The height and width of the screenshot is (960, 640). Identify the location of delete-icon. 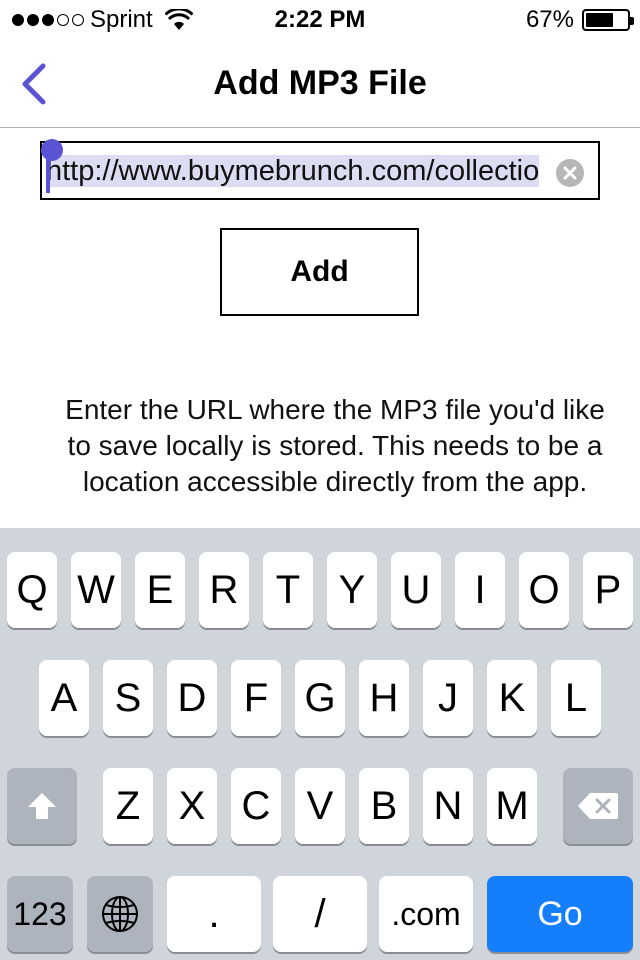
(598, 806).